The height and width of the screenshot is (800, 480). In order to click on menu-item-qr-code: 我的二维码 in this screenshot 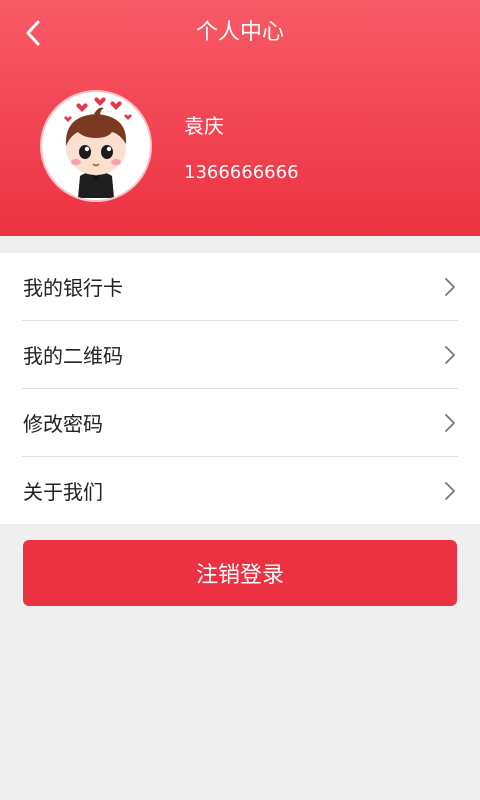, I will do `click(240, 354)`.